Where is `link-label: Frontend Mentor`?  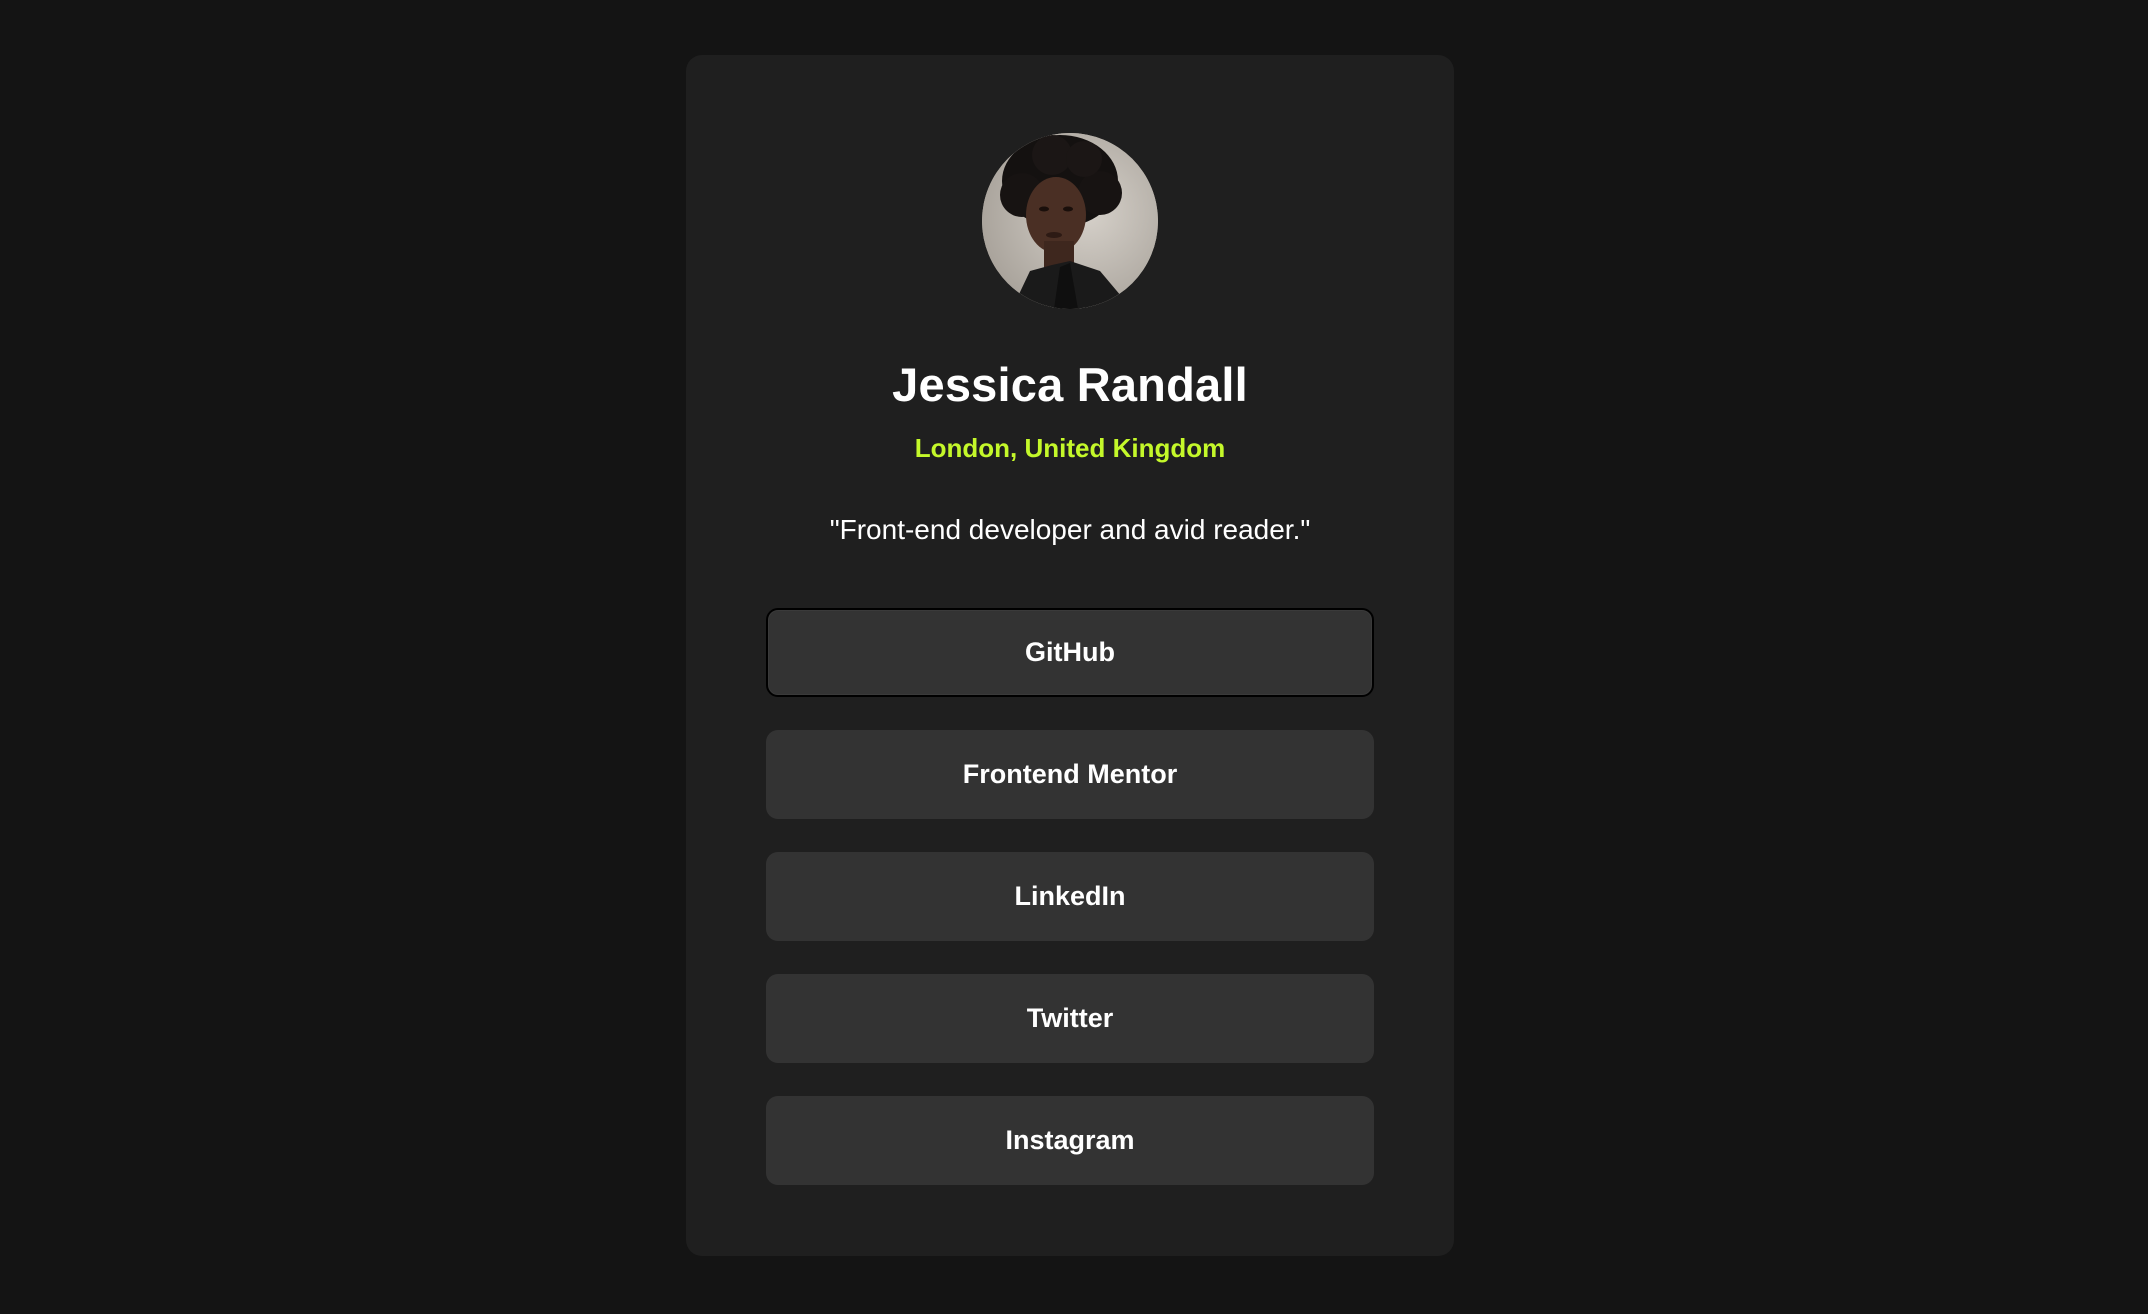 link-label: Frontend Mentor is located at coordinates (1070, 774).